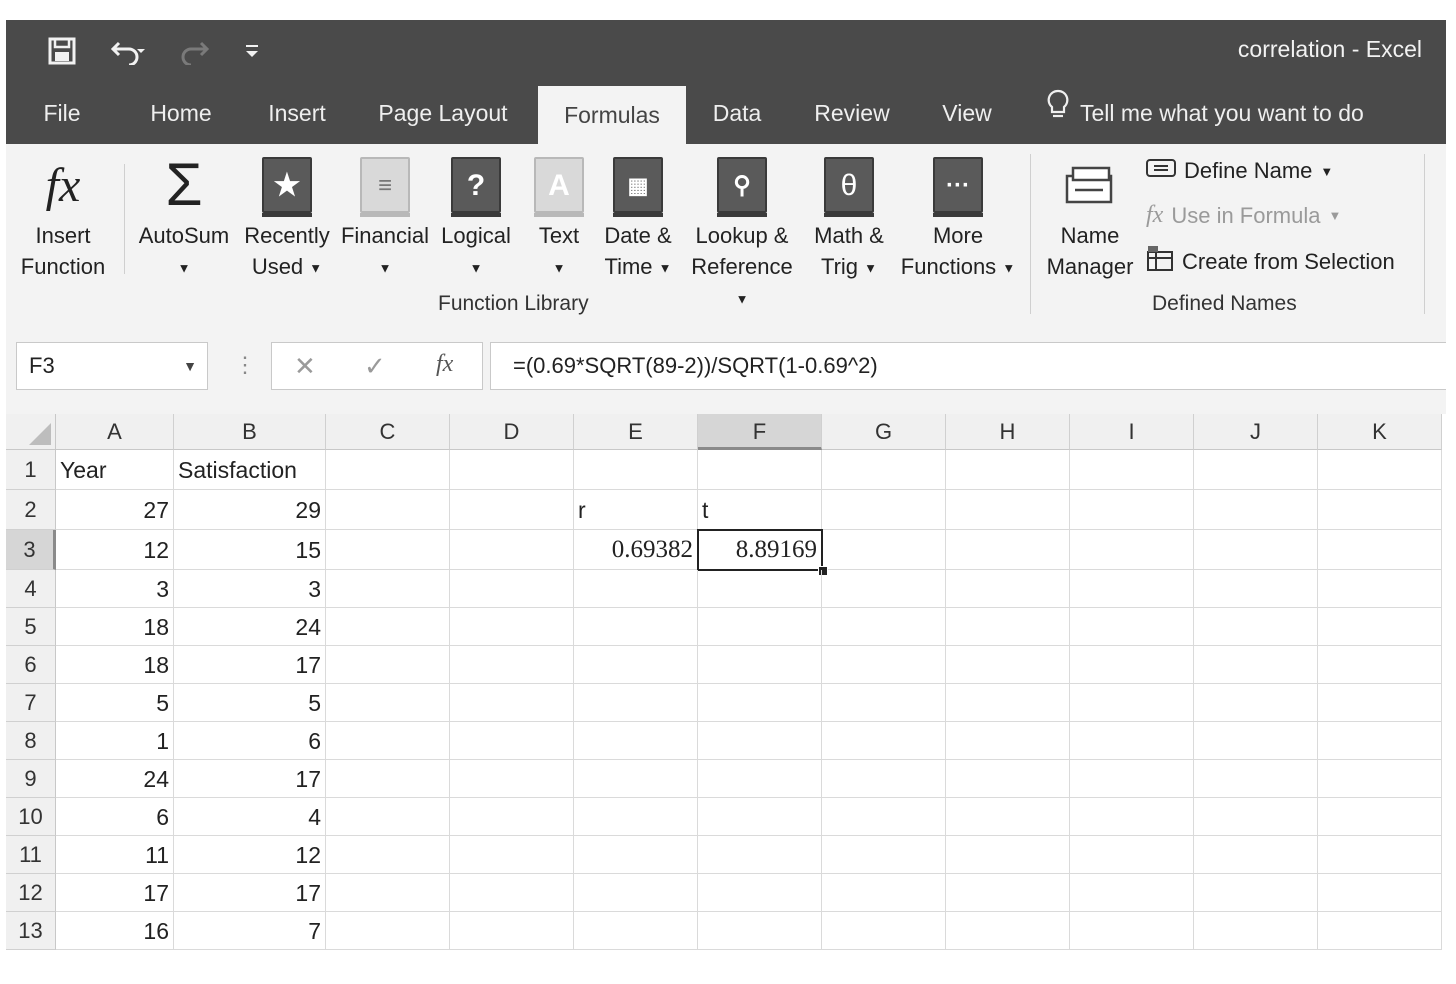  I want to click on cell-b13: 7, so click(250, 931).